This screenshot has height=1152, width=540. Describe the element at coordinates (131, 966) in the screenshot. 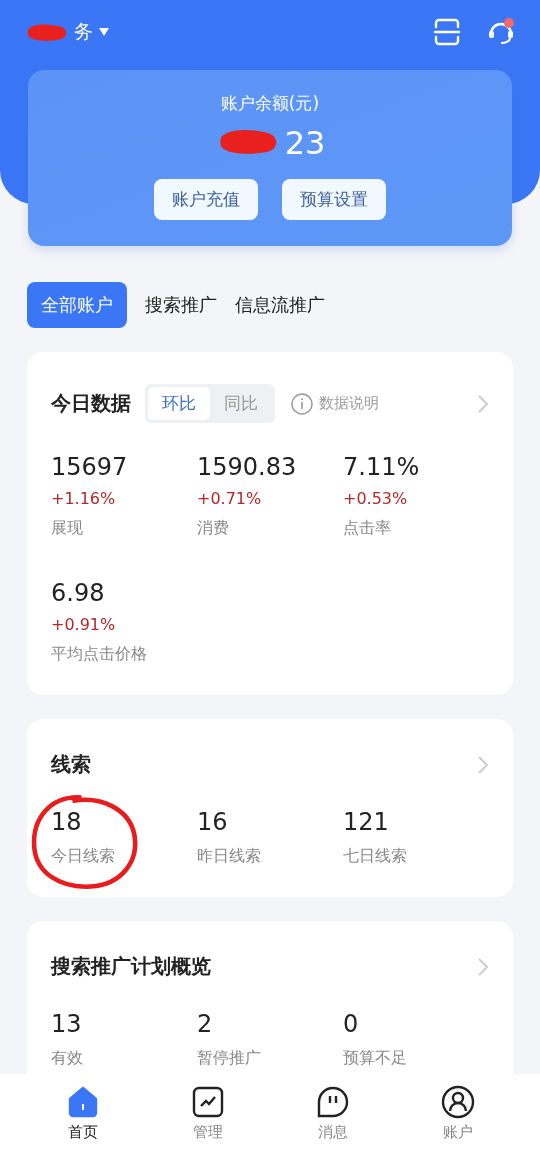

I see `section-title: 搜索推广计划概览` at that location.